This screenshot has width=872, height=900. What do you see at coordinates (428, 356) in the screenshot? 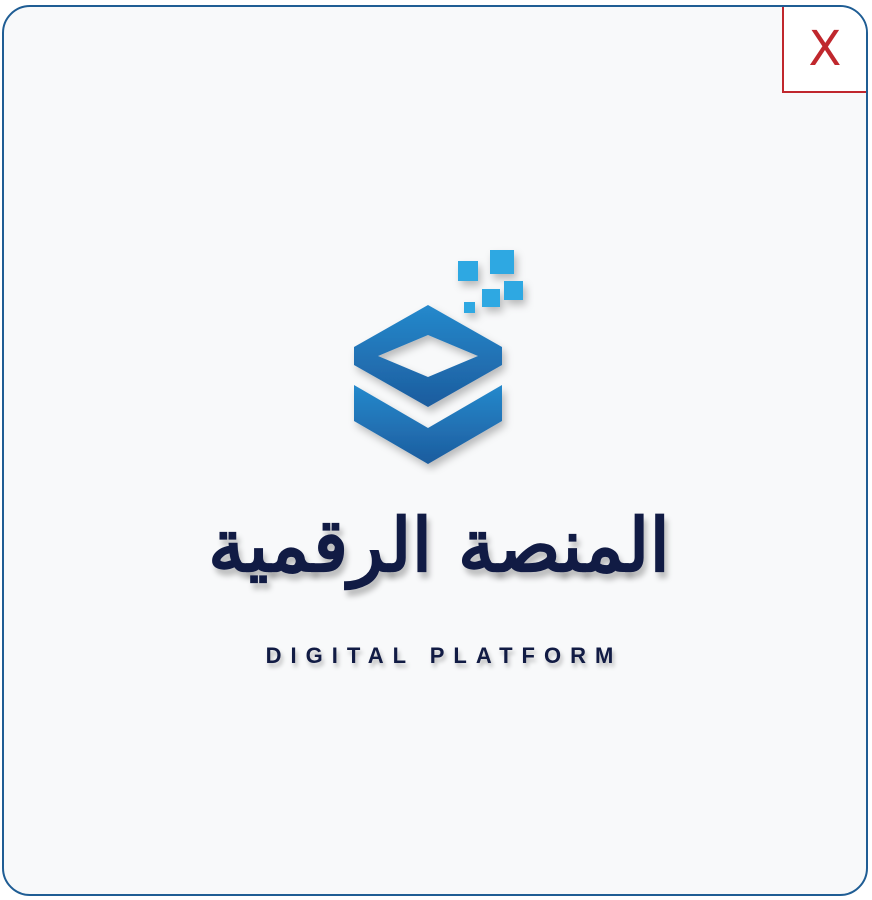
I see `cube-top-ring` at bounding box center [428, 356].